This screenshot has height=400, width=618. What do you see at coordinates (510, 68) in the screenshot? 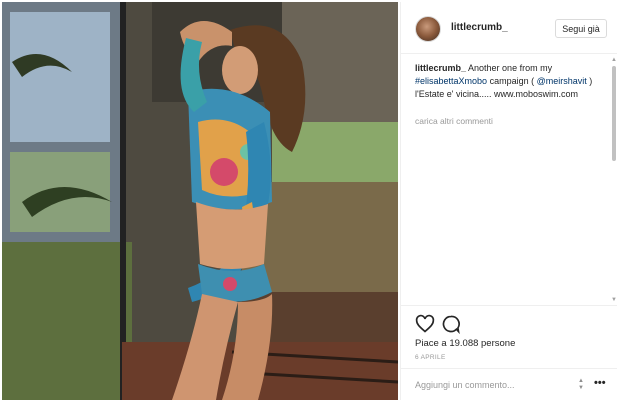
I see `caption-text: Another one from my` at bounding box center [510, 68].